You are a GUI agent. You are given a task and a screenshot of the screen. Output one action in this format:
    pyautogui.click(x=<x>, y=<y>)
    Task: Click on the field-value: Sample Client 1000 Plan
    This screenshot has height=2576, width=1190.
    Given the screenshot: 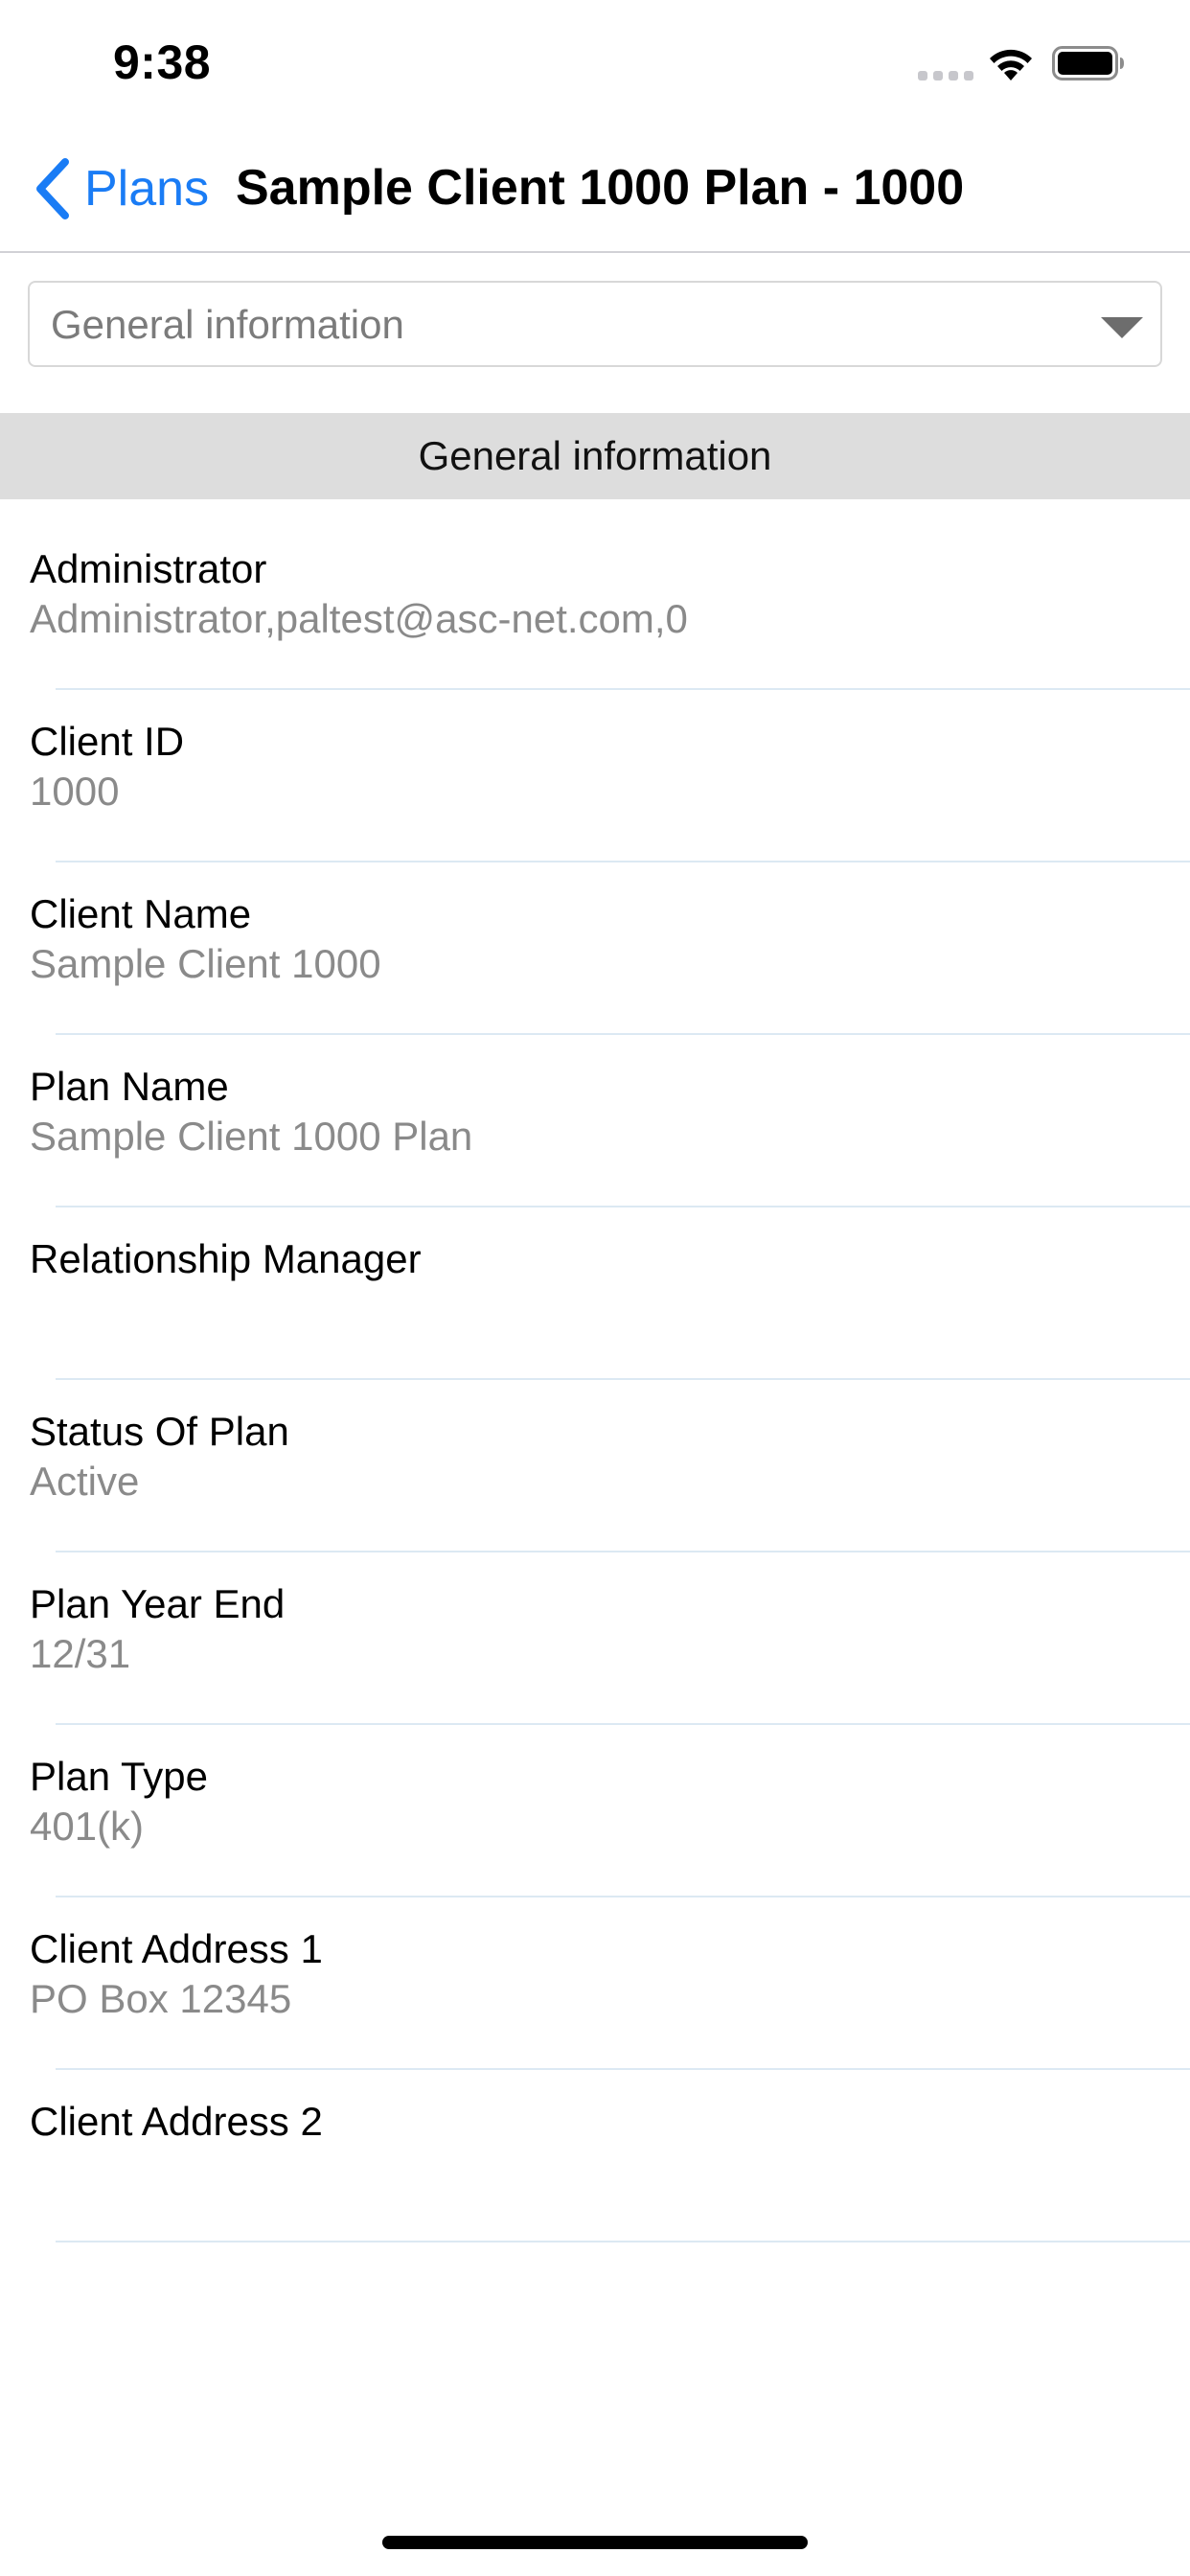 What is the action you would take?
    pyautogui.click(x=251, y=1136)
    